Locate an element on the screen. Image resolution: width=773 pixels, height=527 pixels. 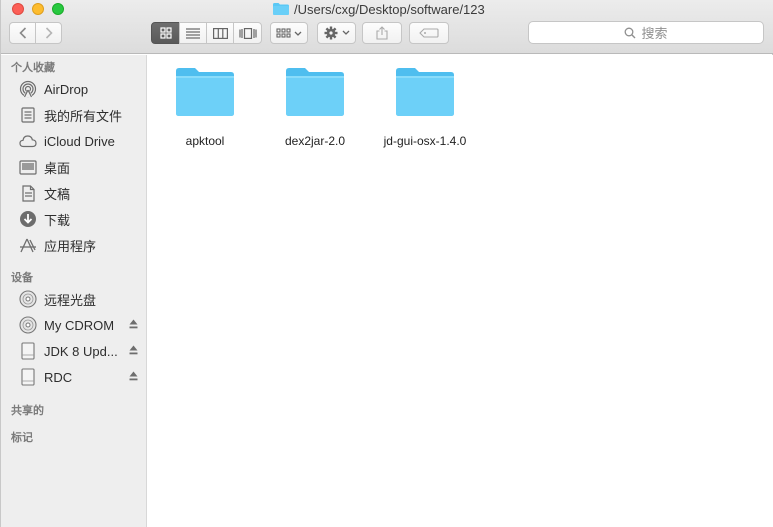
chevron-right-icon is located at coordinates (49, 33).